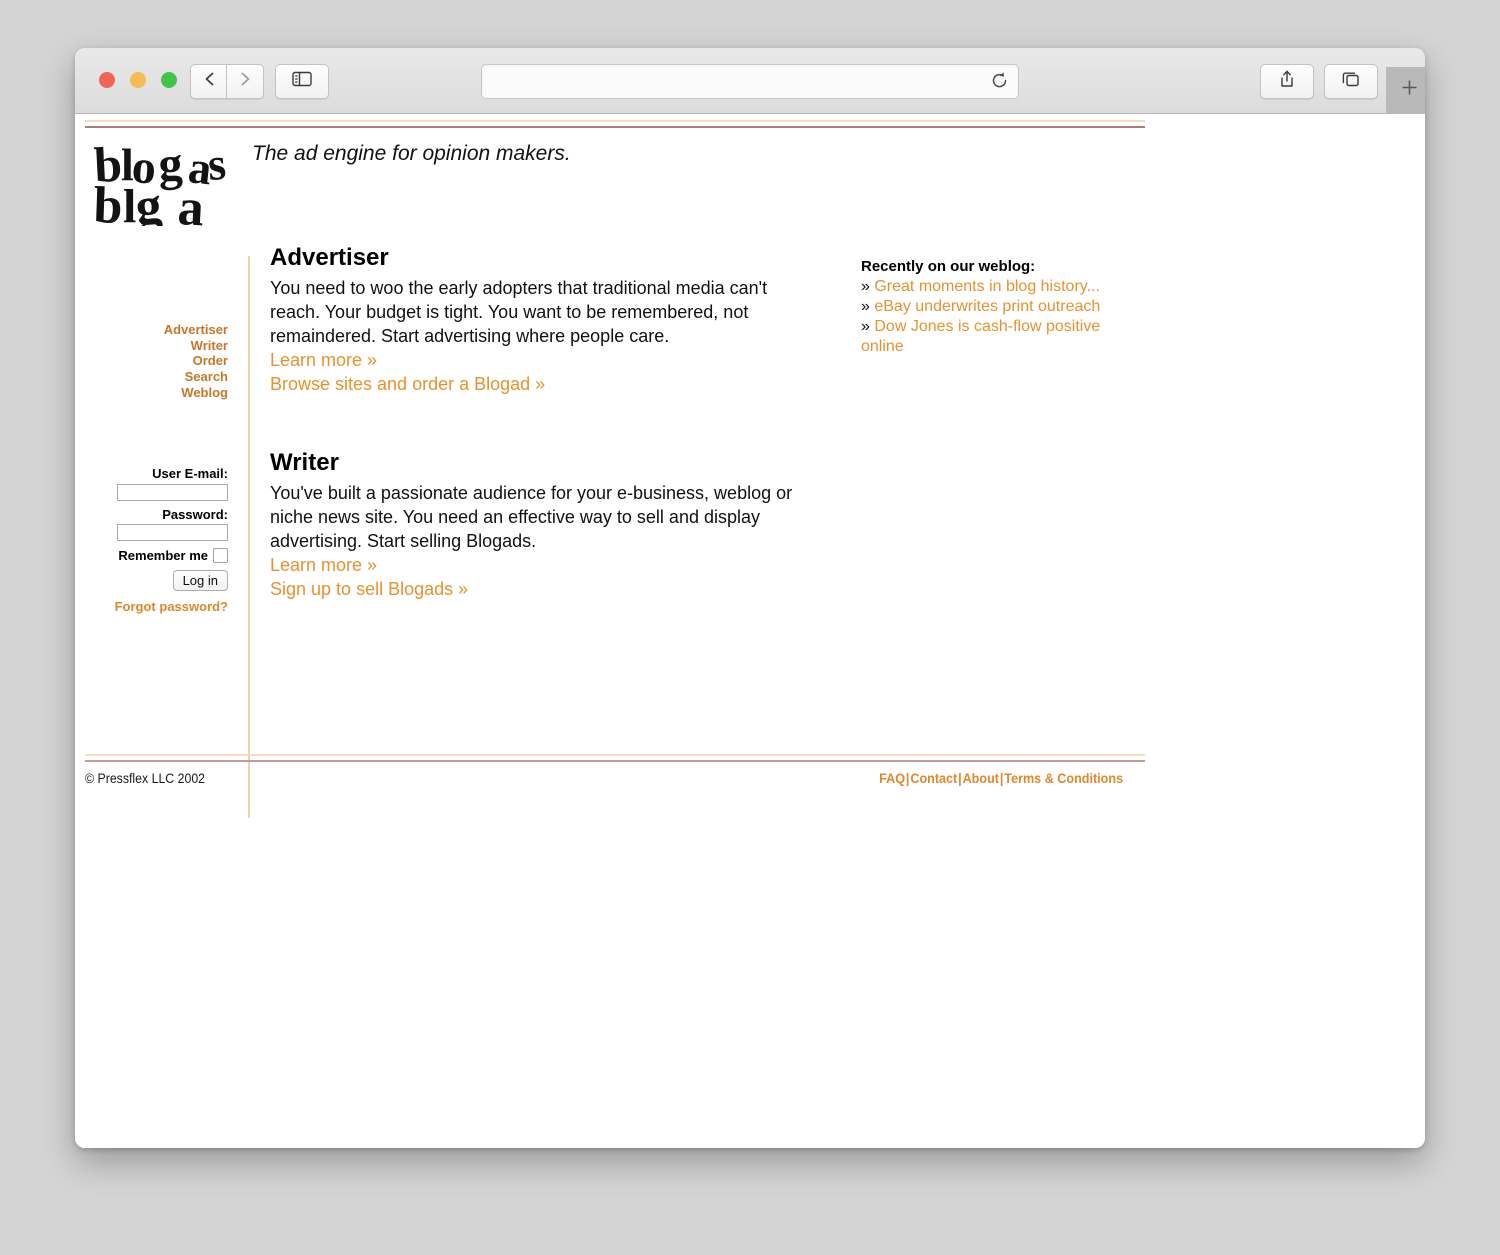 This screenshot has height=1255, width=1500. I want to click on header-rule-dark, so click(615, 127).